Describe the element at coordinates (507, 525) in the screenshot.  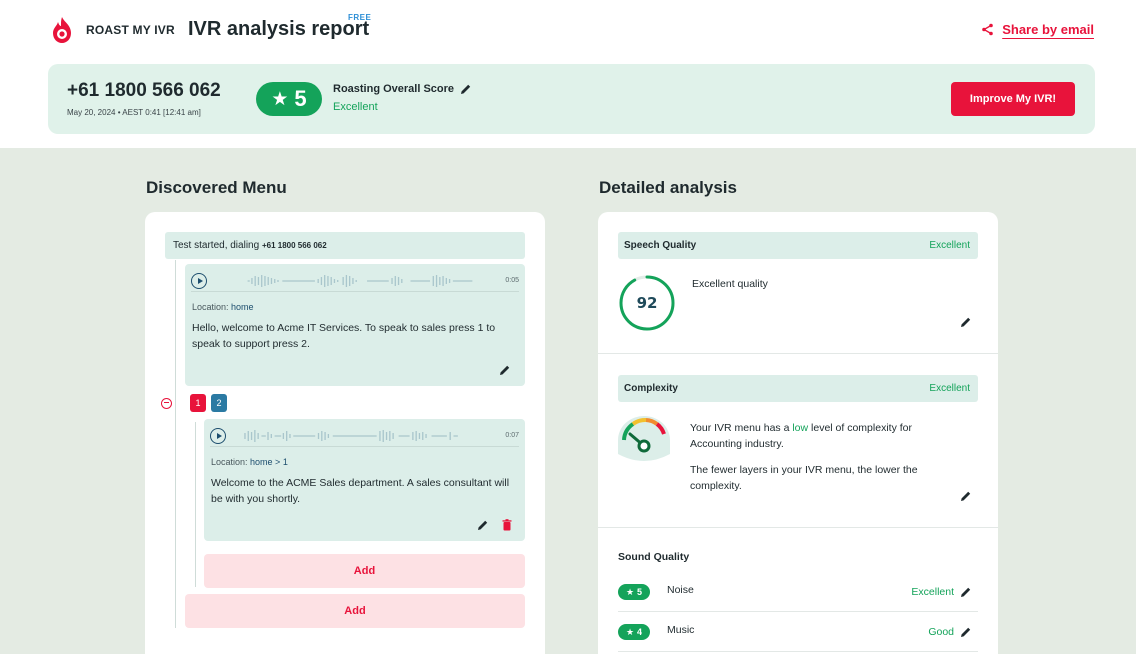
I see `trash-icon` at that location.